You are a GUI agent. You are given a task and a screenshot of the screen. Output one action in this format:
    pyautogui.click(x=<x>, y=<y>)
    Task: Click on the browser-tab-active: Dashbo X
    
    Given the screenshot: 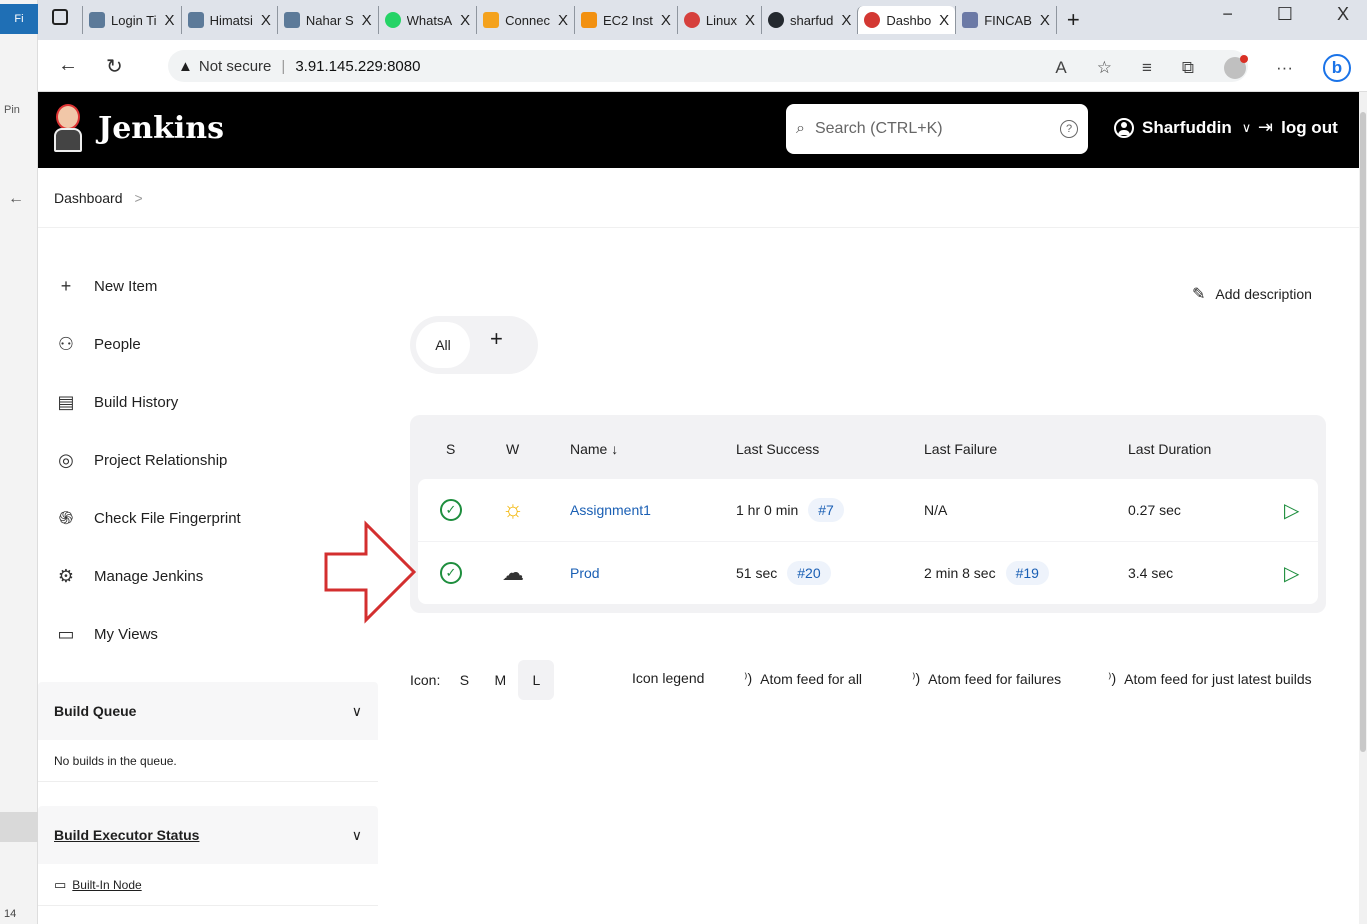 What is the action you would take?
    pyautogui.click(x=906, y=20)
    